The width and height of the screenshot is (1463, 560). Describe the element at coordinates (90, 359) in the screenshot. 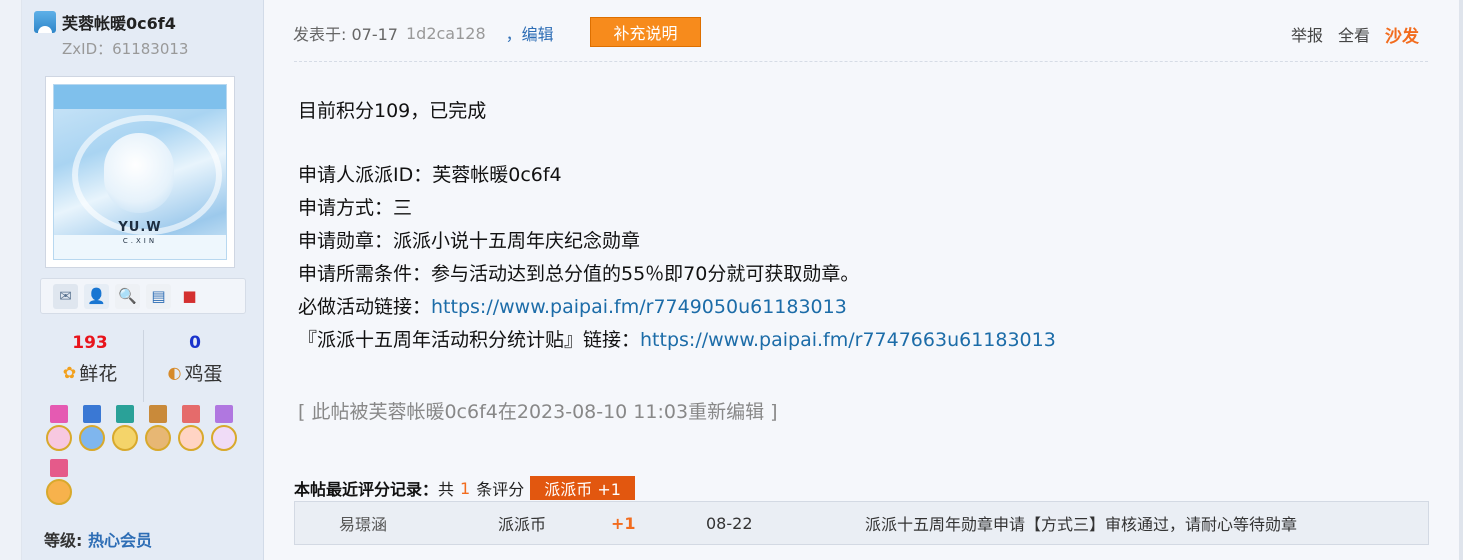

I see `flowers-stat: 193 ✿ 鲜花` at that location.